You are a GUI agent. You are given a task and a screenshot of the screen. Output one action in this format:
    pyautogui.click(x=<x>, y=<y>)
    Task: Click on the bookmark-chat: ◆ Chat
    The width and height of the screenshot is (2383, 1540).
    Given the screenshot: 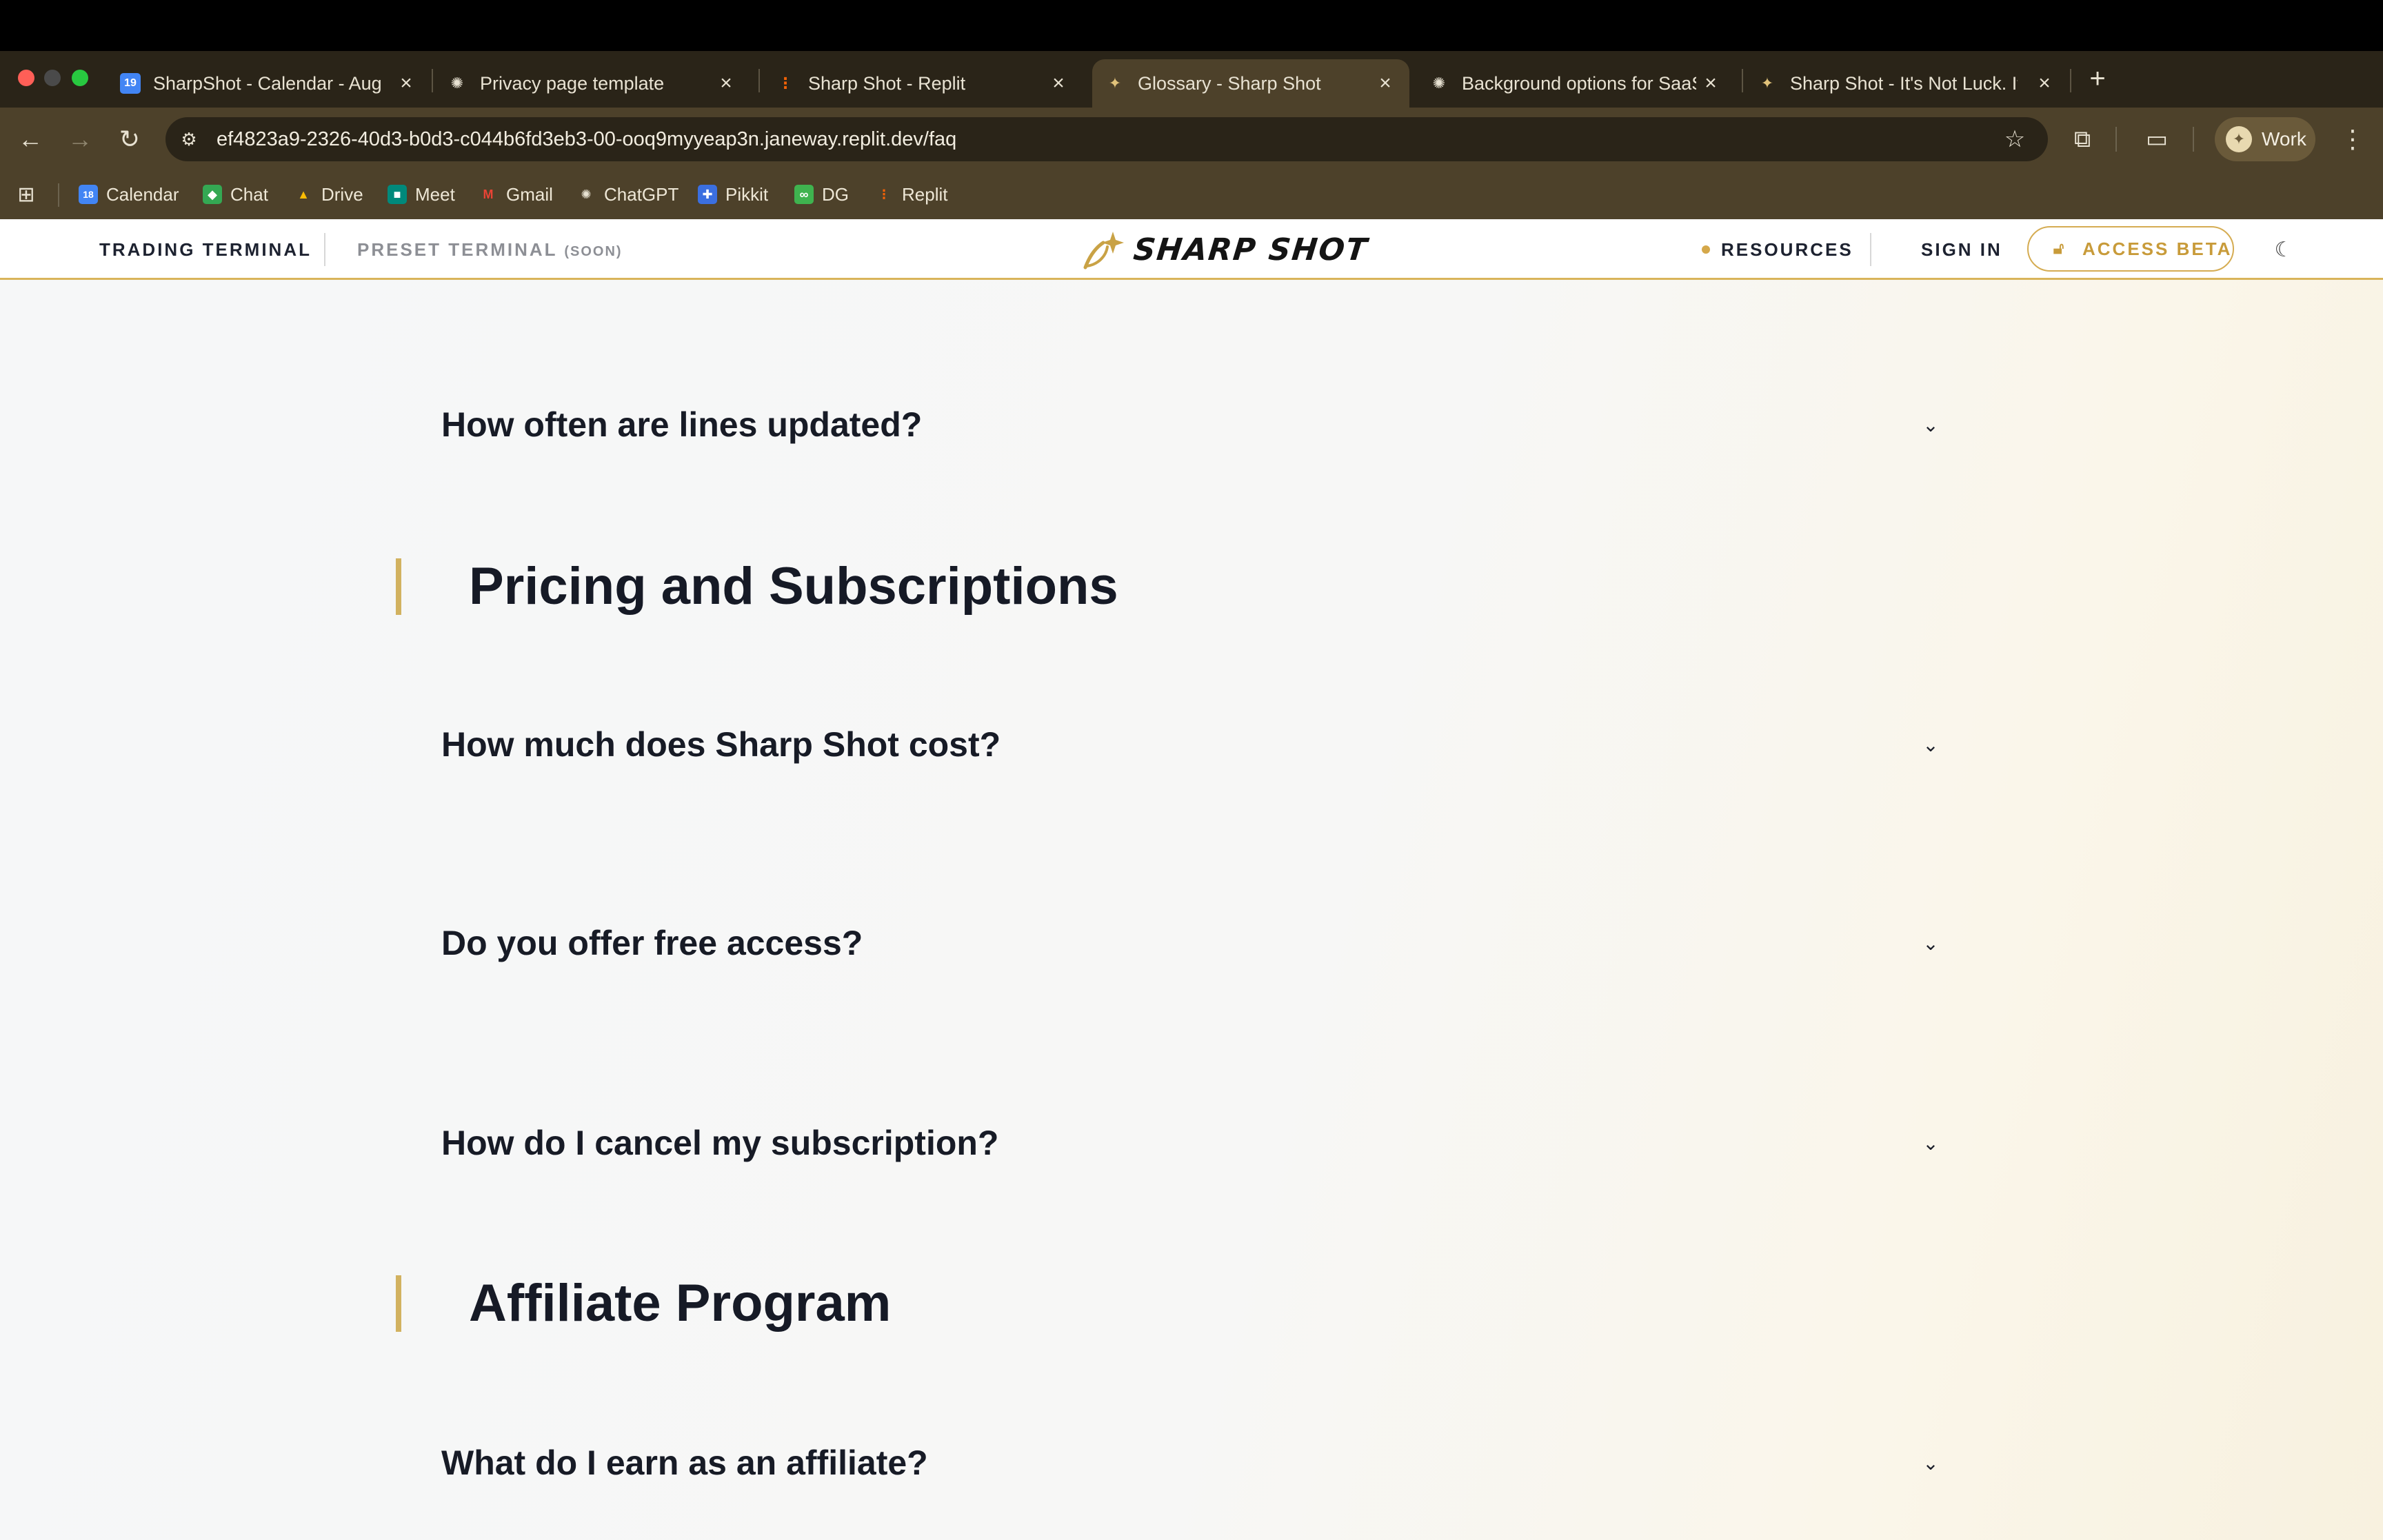 What is the action you would take?
    pyautogui.click(x=235, y=195)
    